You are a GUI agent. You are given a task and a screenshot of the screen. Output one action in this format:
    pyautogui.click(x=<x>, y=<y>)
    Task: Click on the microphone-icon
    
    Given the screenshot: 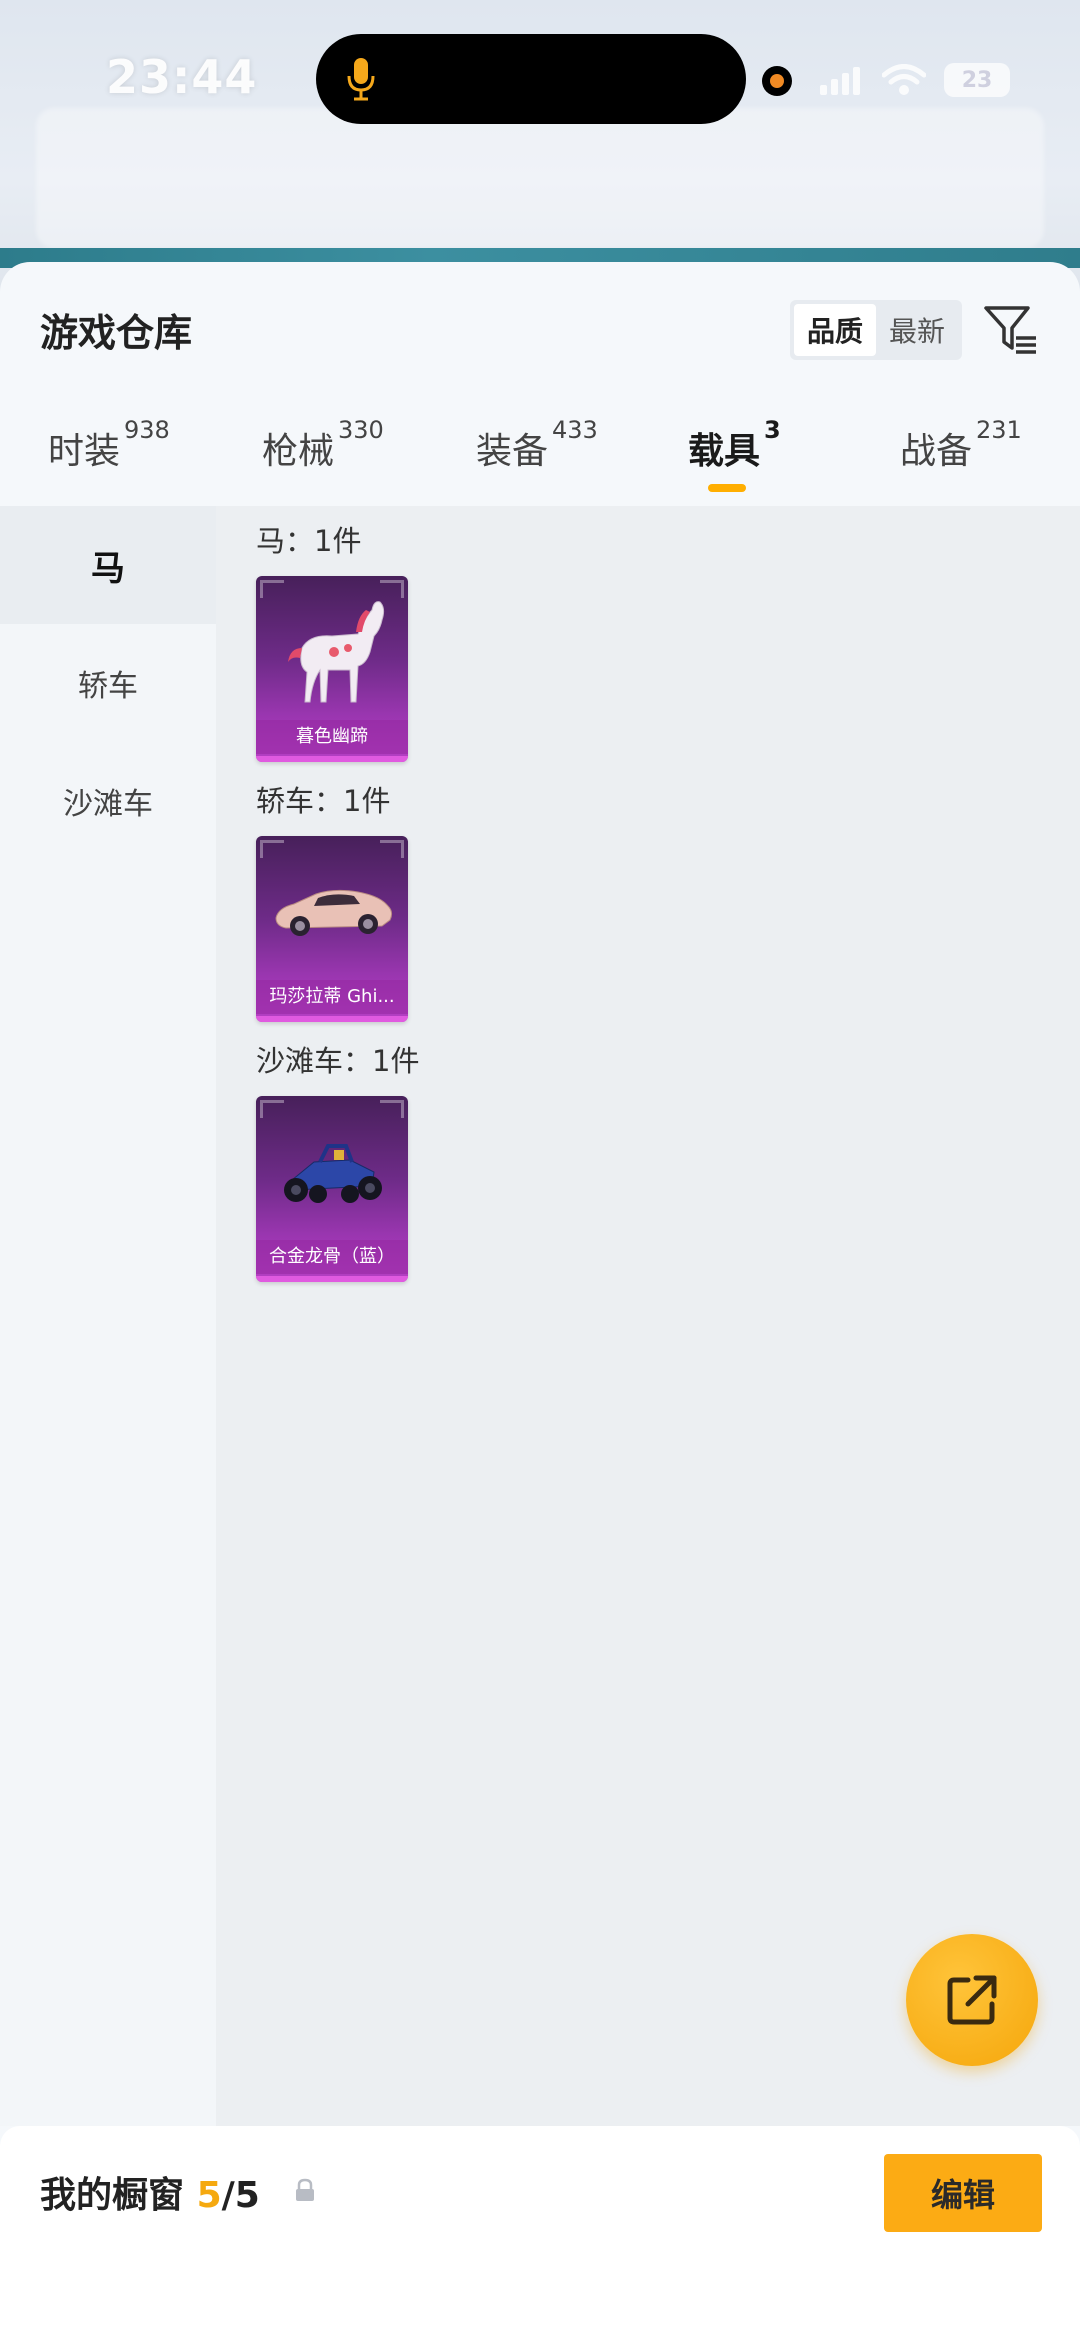 What is the action you would take?
    pyautogui.click(x=361, y=79)
    